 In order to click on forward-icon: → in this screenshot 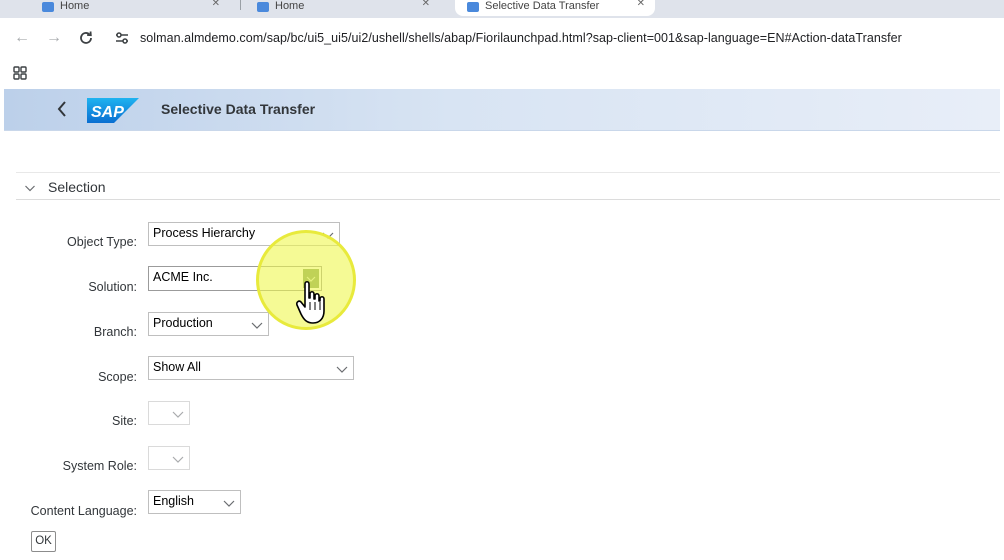, I will do `click(54, 38)`.